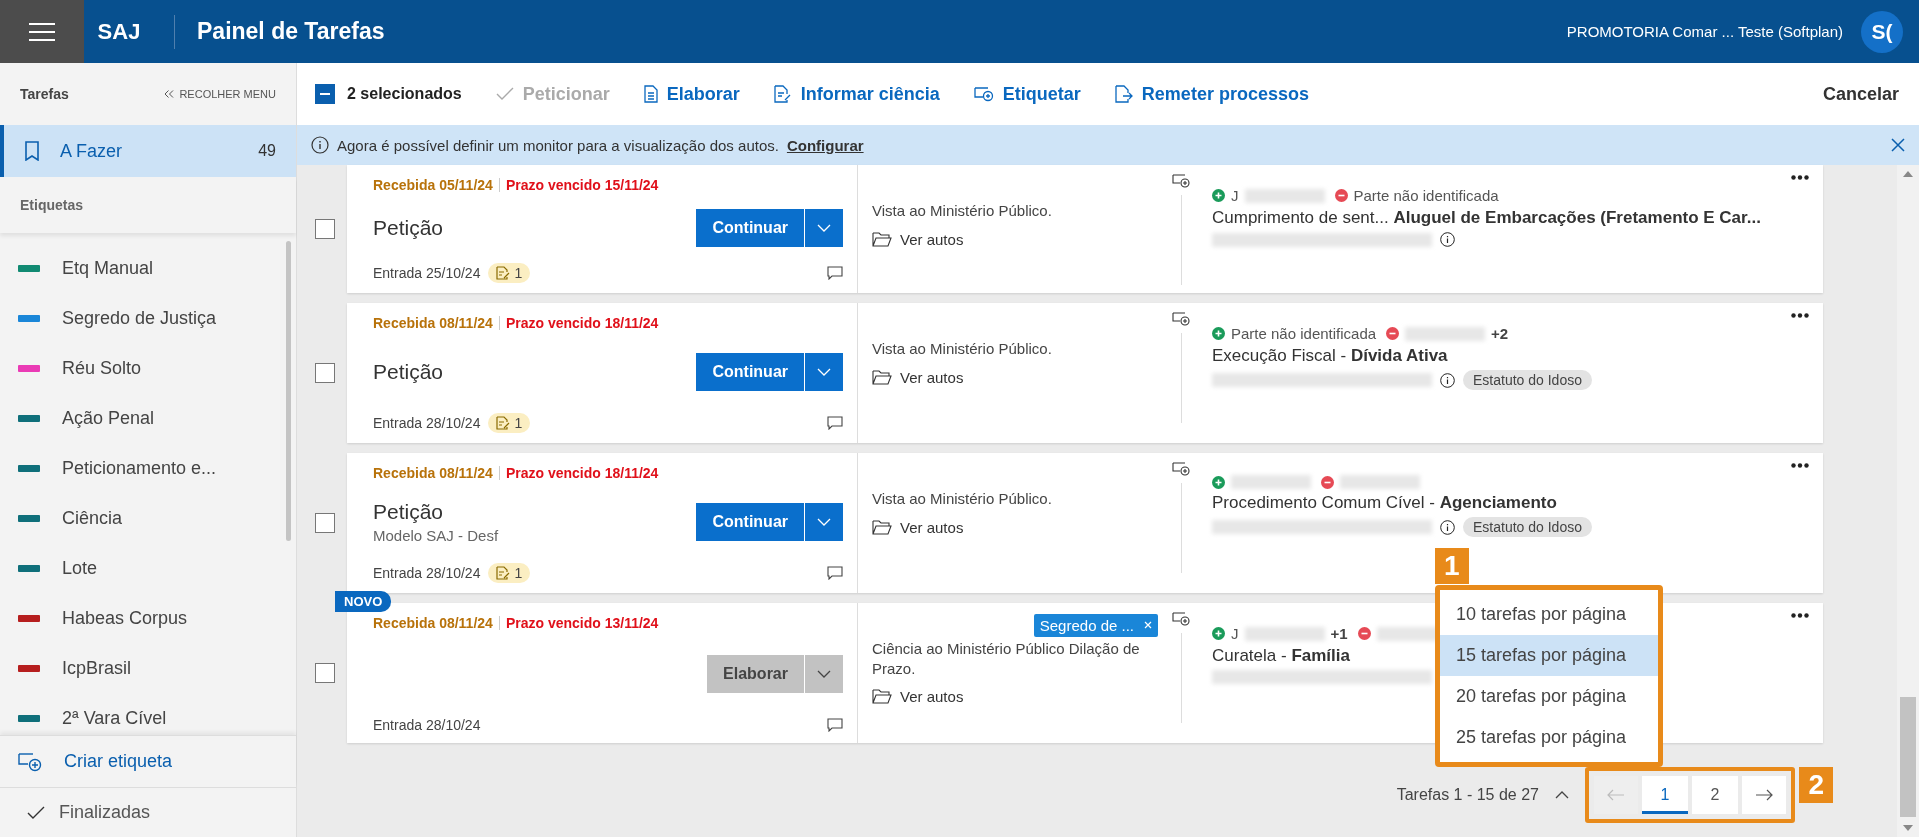 This screenshot has height=837, width=1919. Describe the element at coordinates (1339, 633) in the screenshot. I see `more-parties-count: +1` at that location.